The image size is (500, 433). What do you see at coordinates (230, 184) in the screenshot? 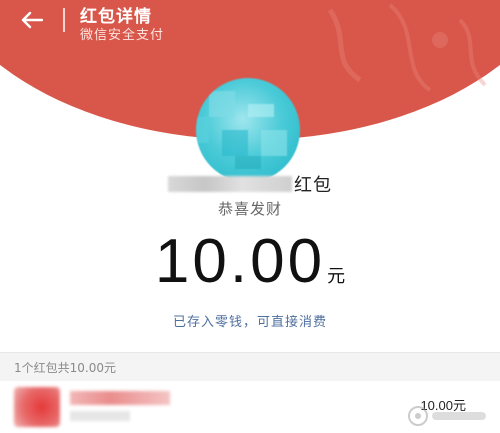
I see `blurred-sender-name` at bounding box center [230, 184].